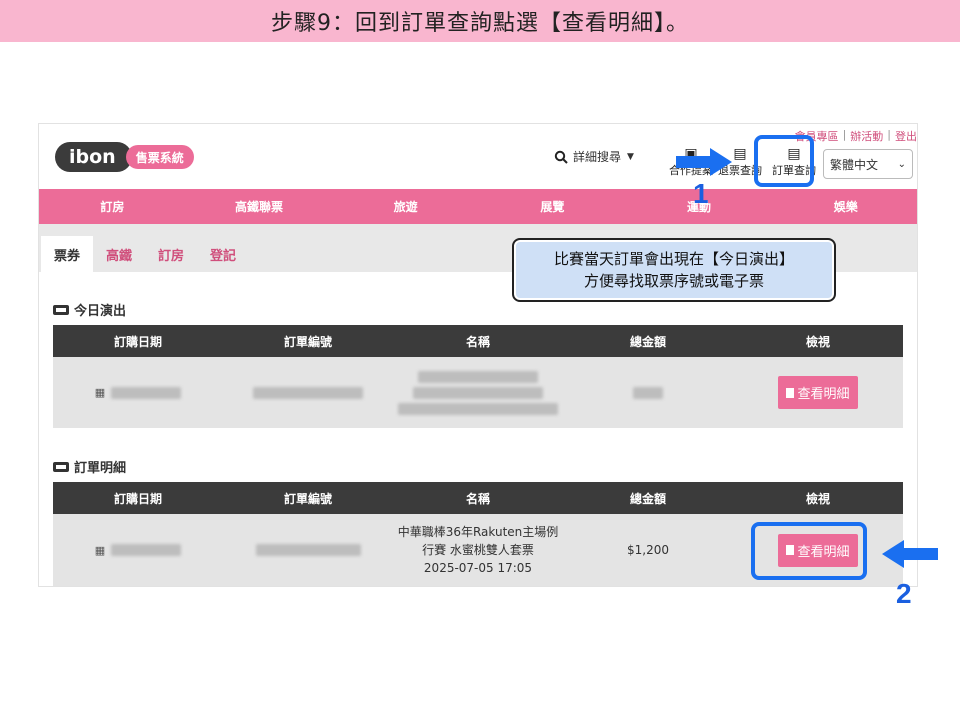 The image size is (960, 720). Describe the element at coordinates (784, 161) in the screenshot. I see `order-query-highlight` at that location.